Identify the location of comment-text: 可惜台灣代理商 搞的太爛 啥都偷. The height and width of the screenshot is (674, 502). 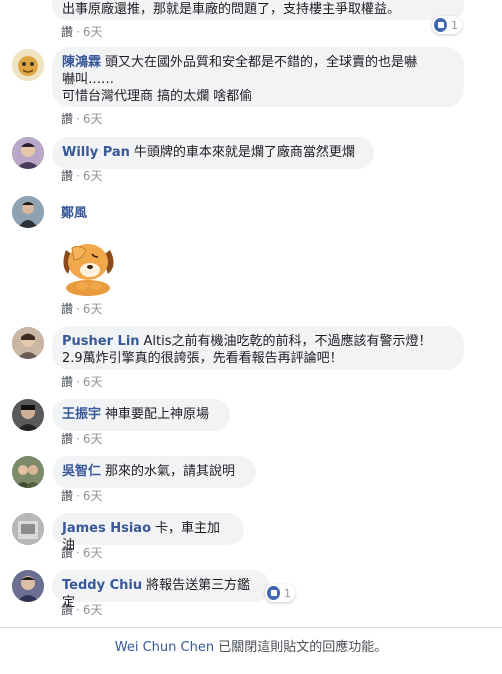
(157, 96).